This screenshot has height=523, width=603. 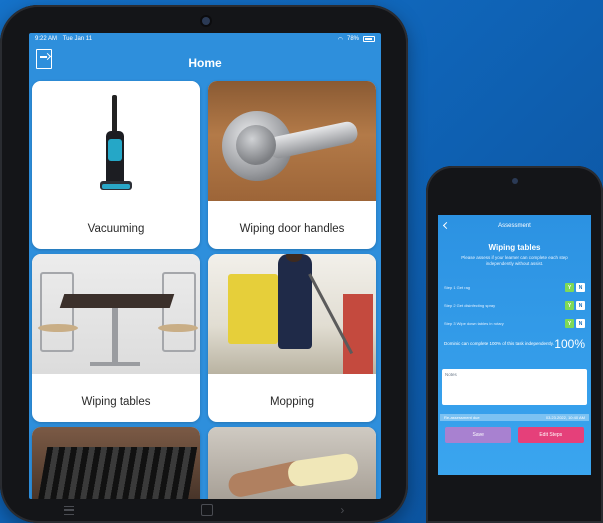 What do you see at coordinates (550, 434) in the screenshot?
I see `edit-steps-button: Edit Steps` at bounding box center [550, 434].